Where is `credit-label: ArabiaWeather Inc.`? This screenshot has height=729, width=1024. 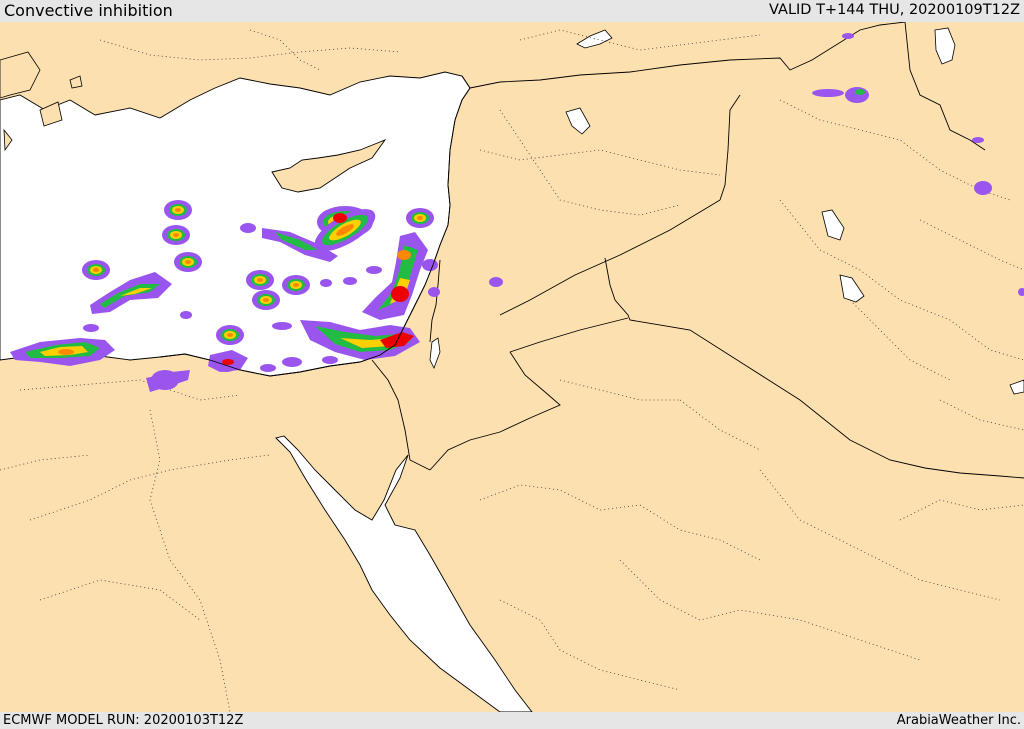
credit-label: ArabiaWeather Inc. is located at coordinates (958, 720).